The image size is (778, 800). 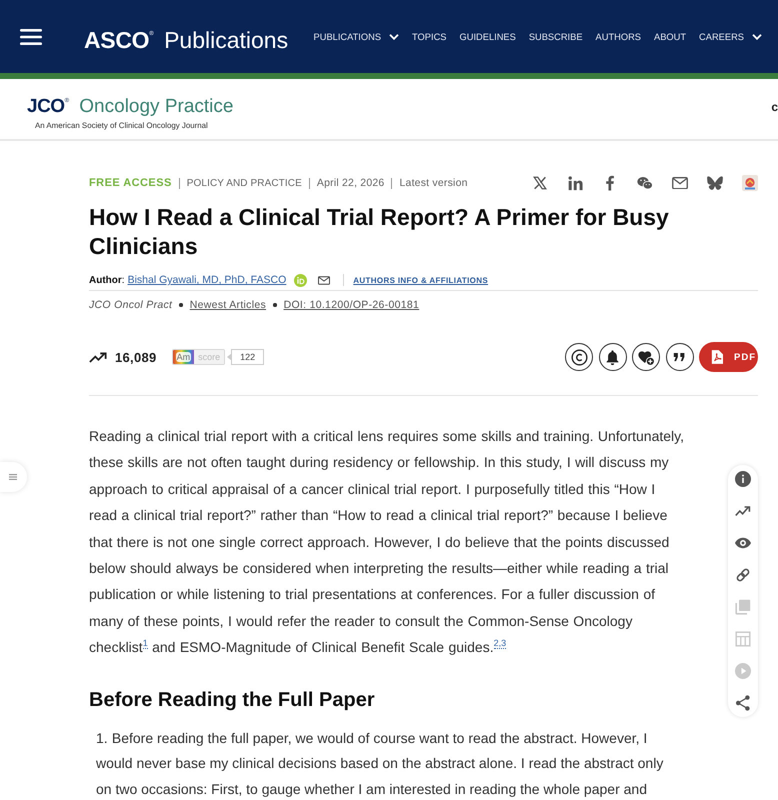 I want to click on pdf-file-icon, so click(x=717, y=357).